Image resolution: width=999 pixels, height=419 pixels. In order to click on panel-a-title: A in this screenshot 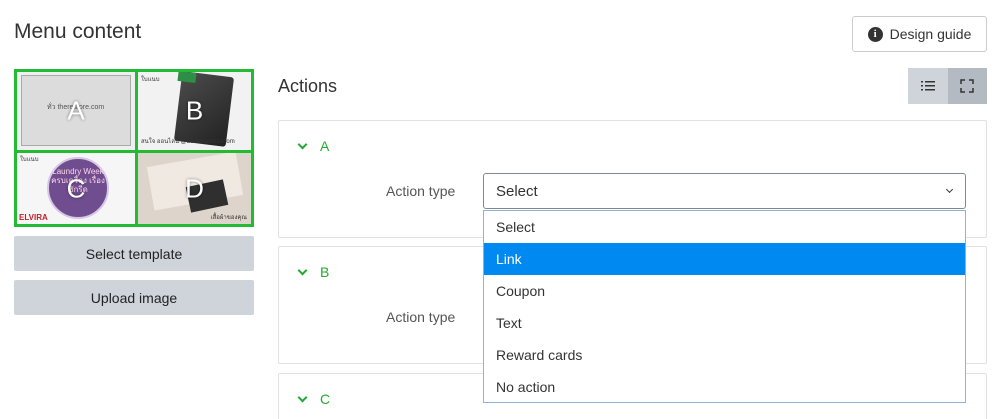, I will do `click(325, 146)`.